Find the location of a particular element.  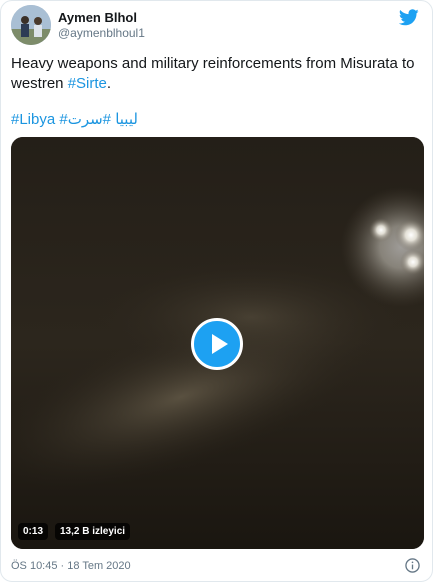

view-count: 13,2 B izleyici is located at coordinates (93, 531).